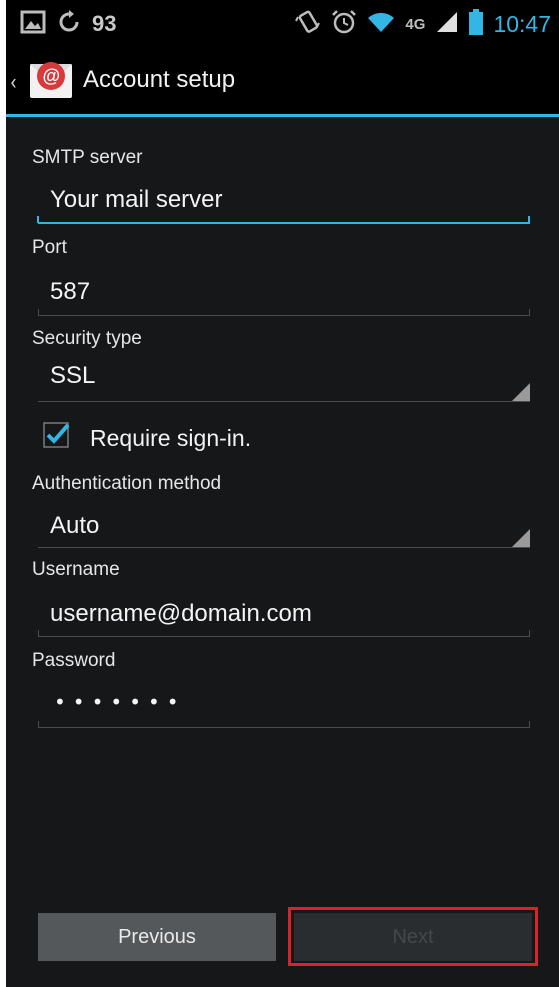 This screenshot has width=559, height=987. What do you see at coordinates (87, 157) in the screenshot?
I see `smtp-server-label: SMTP server` at bounding box center [87, 157].